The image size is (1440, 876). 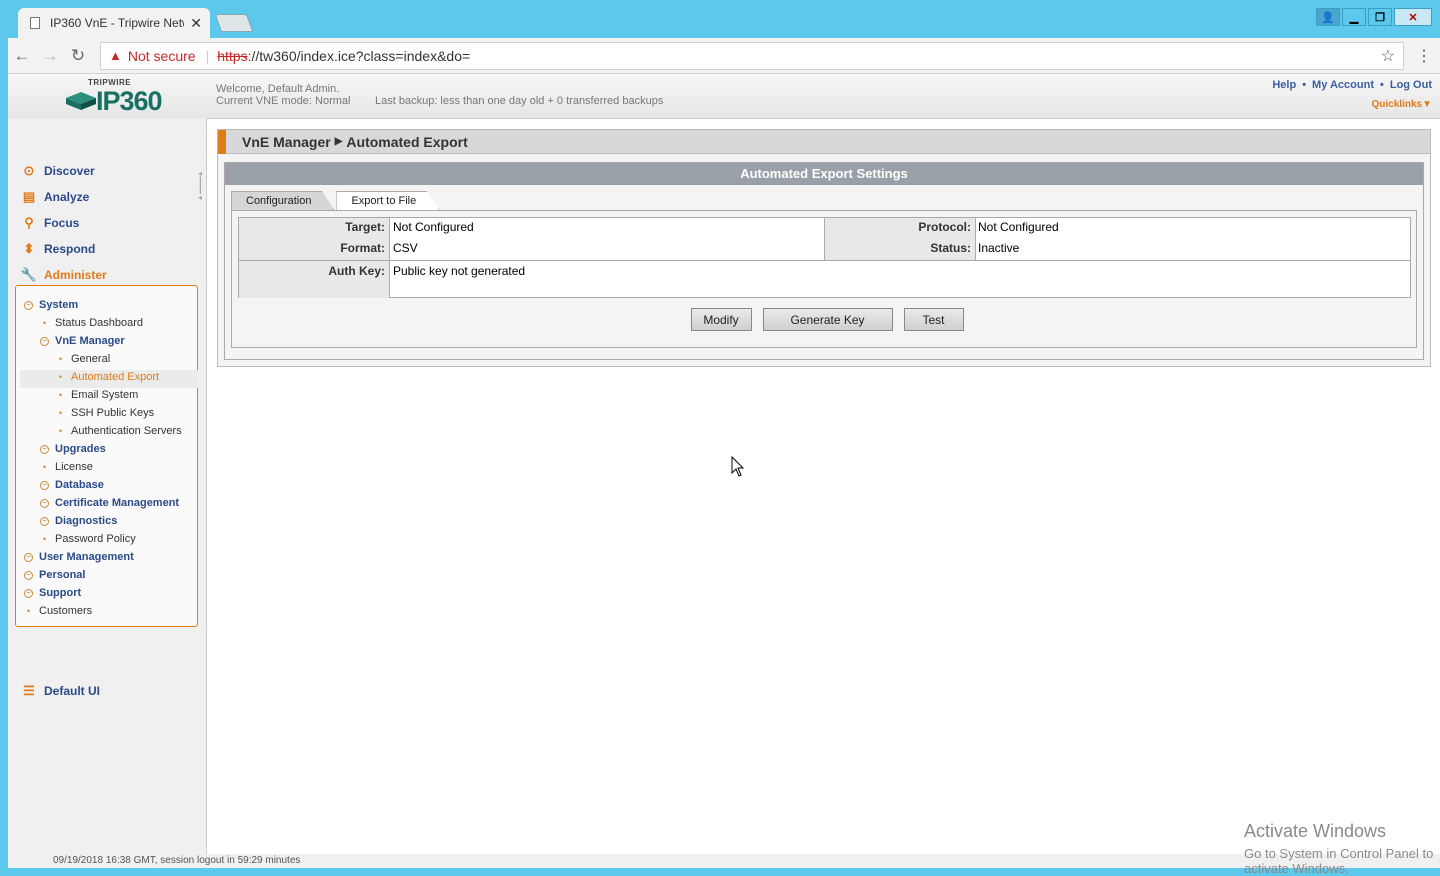 I want to click on profile-icon: 👤, so click(x=1328, y=17).